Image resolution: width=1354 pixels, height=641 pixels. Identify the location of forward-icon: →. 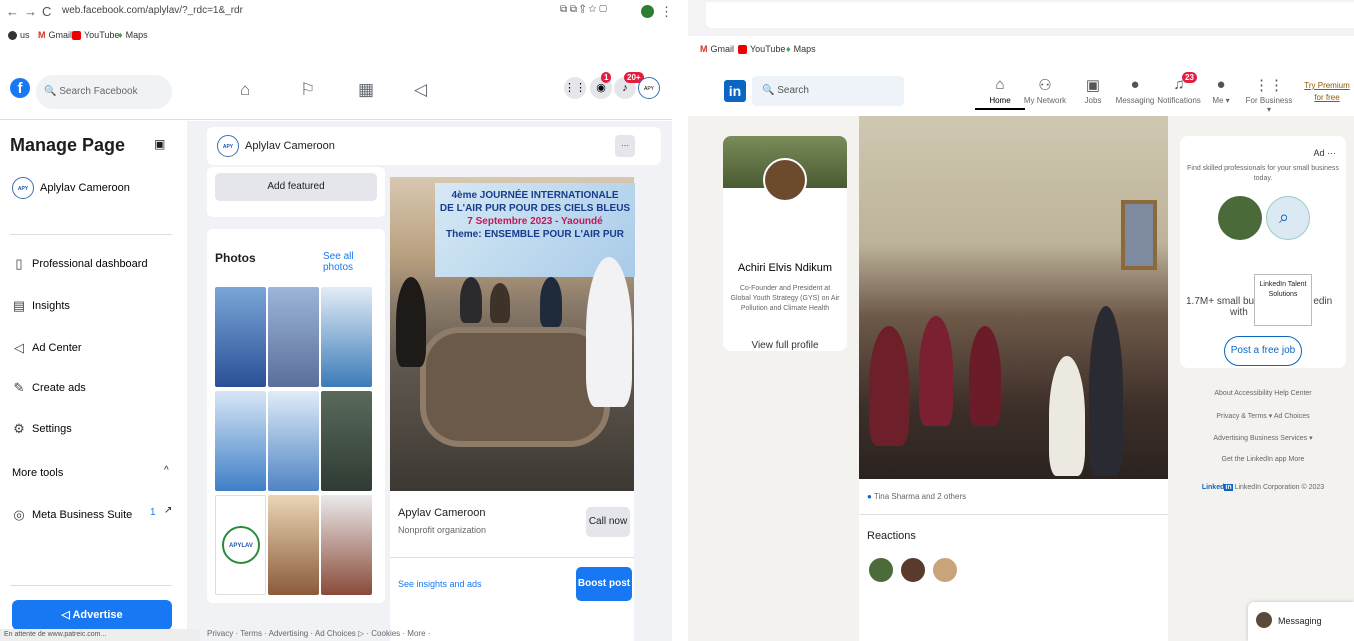
(30, 11).